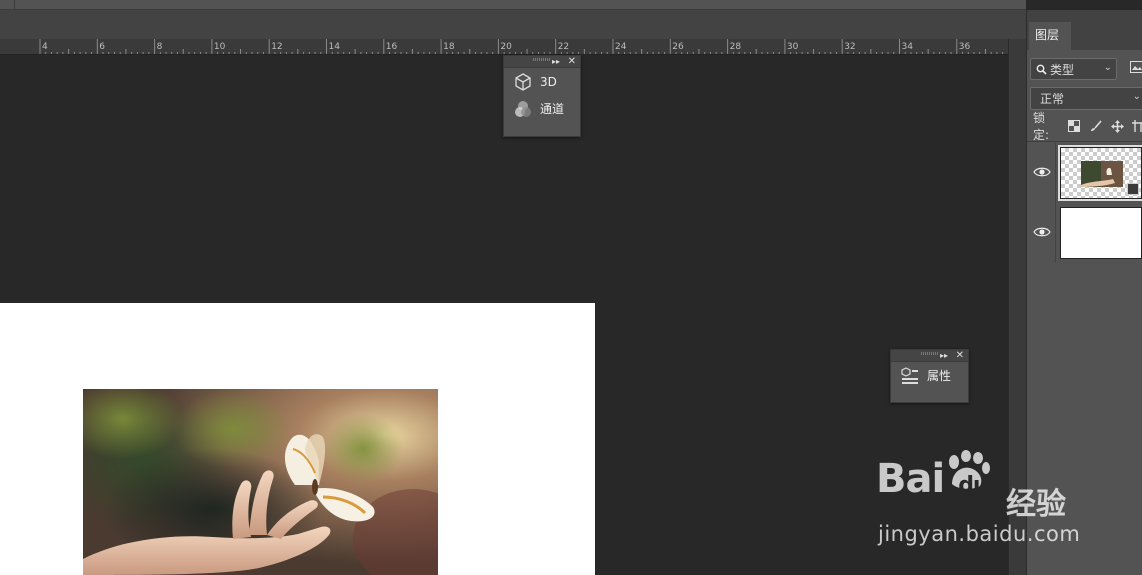 This screenshot has width=1142, height=575. What do you see at coordinates (736, 47) in the screenshot?
I see `ruler-label: 28` at bounding box center [736, 47].